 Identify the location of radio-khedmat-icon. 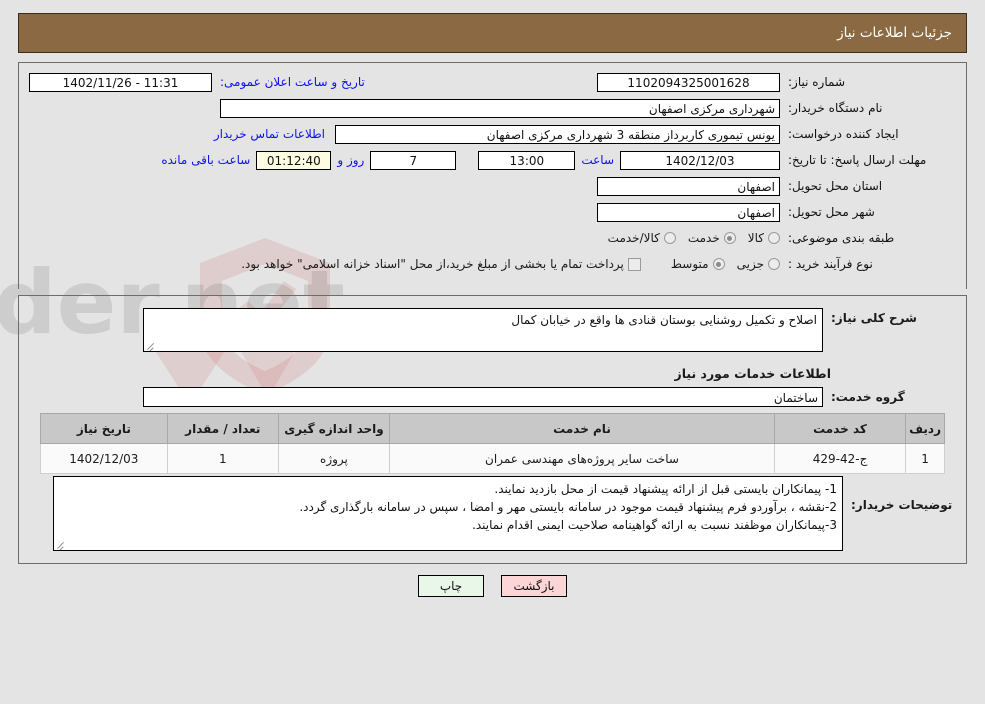
(729, 238).